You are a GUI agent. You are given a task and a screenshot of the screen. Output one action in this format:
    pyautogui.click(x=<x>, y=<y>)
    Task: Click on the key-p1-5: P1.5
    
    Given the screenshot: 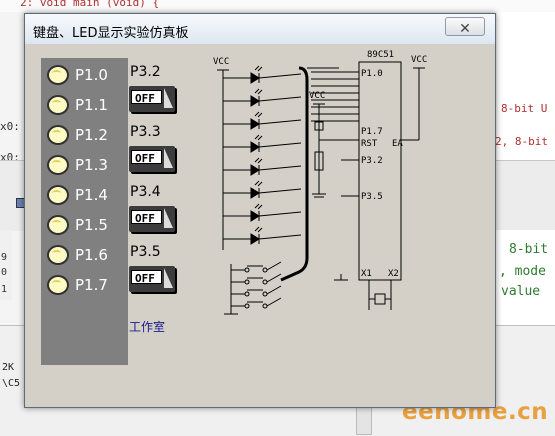 What is the action you would take?
    pyautogui.click(x=84, y=226)
    